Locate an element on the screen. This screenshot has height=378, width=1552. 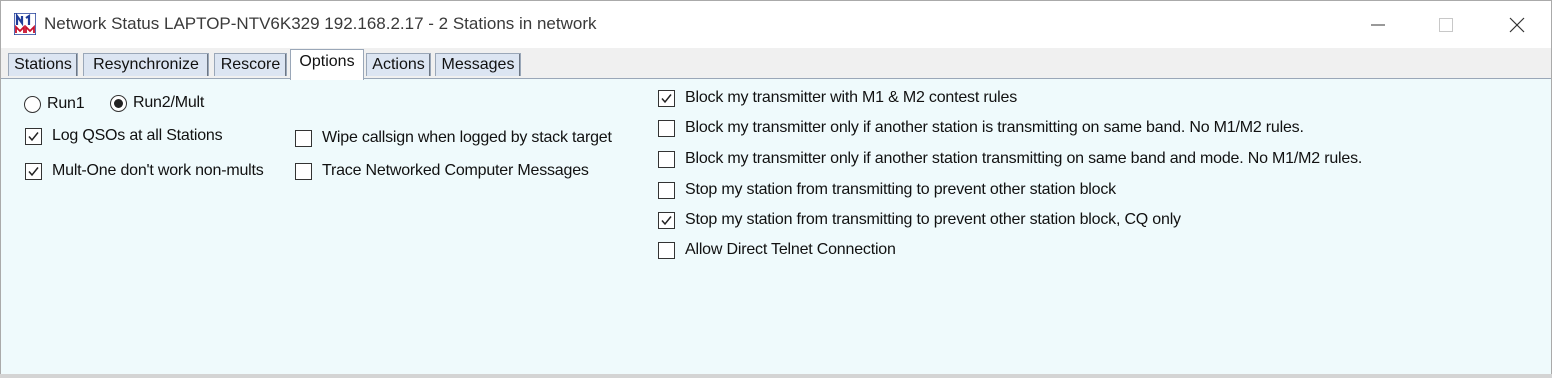
allow-telnet-option: Allow Direct Telnet Connection is located at coordinates (777, 250).